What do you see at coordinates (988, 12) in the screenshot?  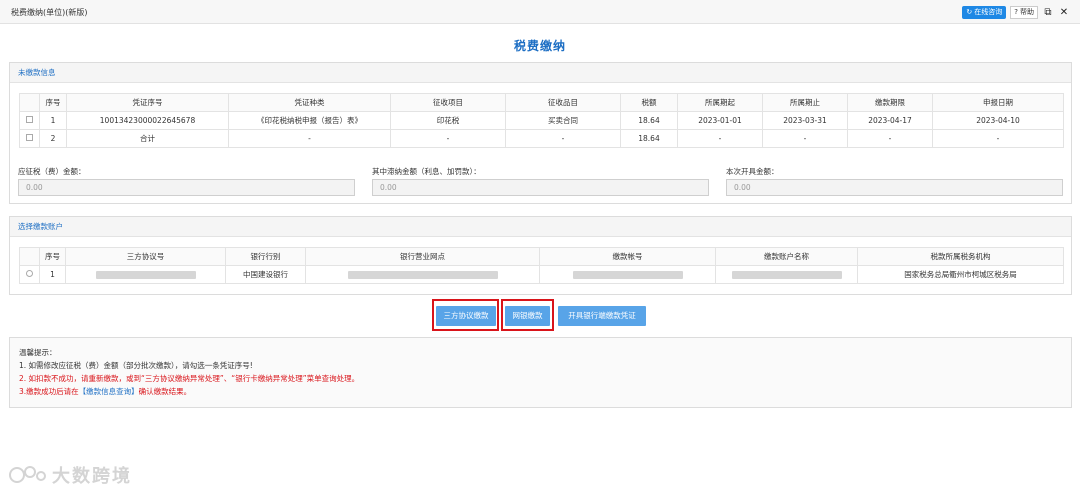 I see `online-consult-label: 在线咨询` at bounding box center [988, 12].